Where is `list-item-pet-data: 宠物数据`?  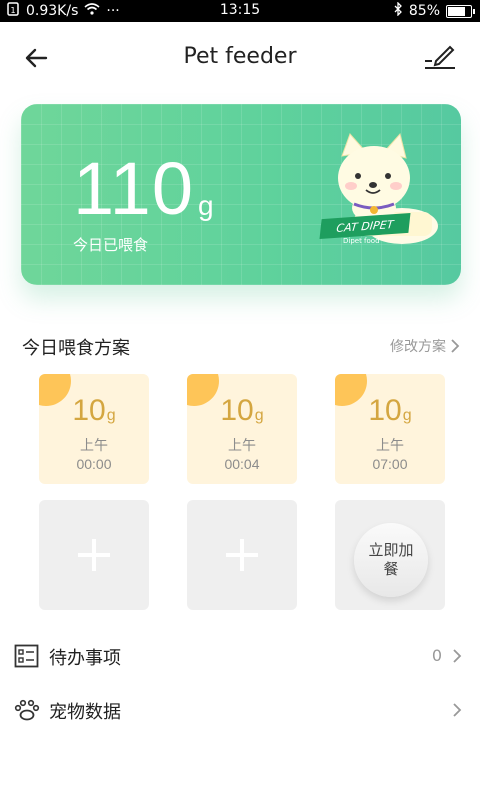
list-item-pet-data: 宠物数据 is located at coordinates (240, 710).